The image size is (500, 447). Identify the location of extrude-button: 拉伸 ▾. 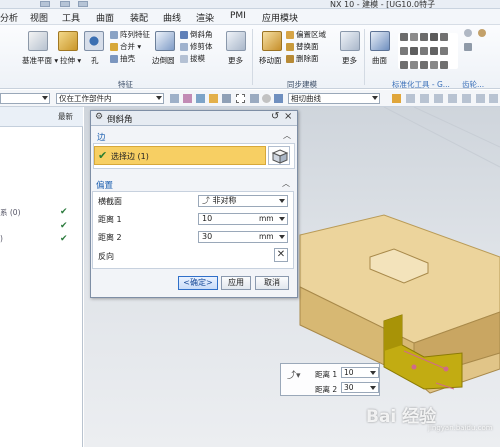
(70, 60).